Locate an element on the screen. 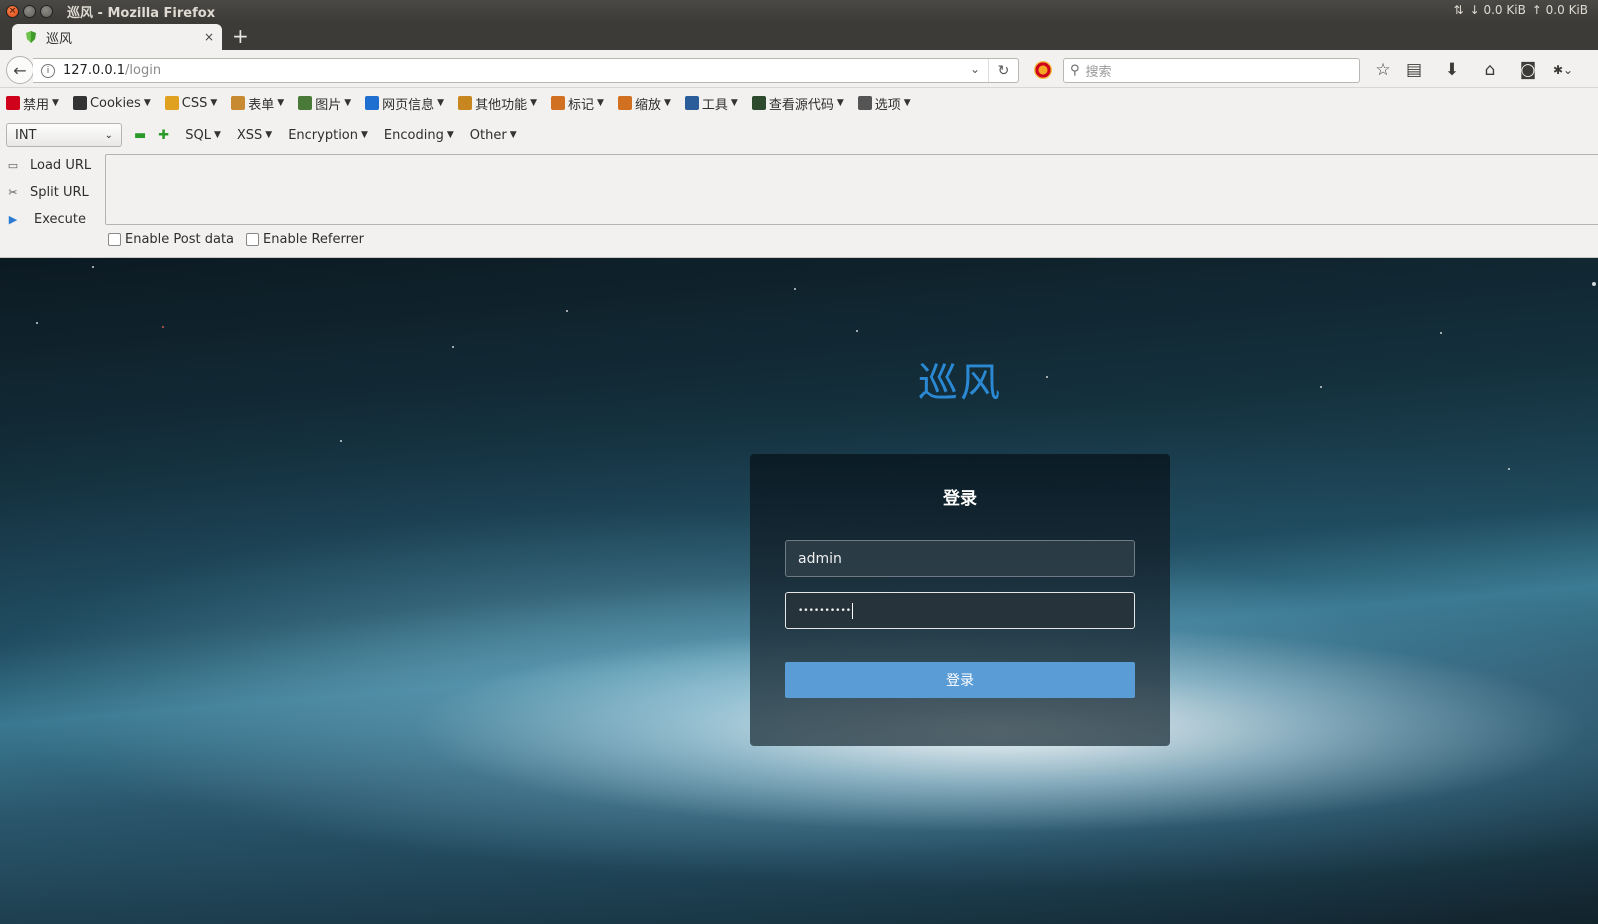  execute-button: ▶ Execute is located at coordinates (53, 219).